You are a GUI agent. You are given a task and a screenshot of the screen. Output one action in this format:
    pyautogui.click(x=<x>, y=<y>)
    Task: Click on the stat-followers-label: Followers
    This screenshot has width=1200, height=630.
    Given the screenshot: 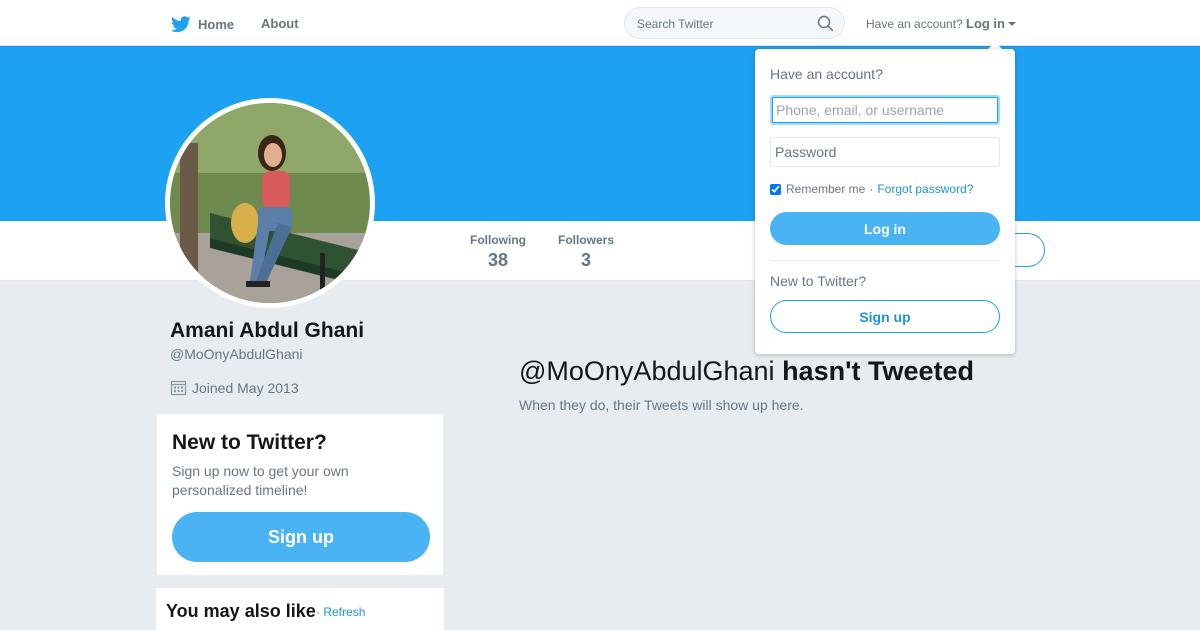 What is the action you would take?
    pyautogui.click(x=586, y=240)
    